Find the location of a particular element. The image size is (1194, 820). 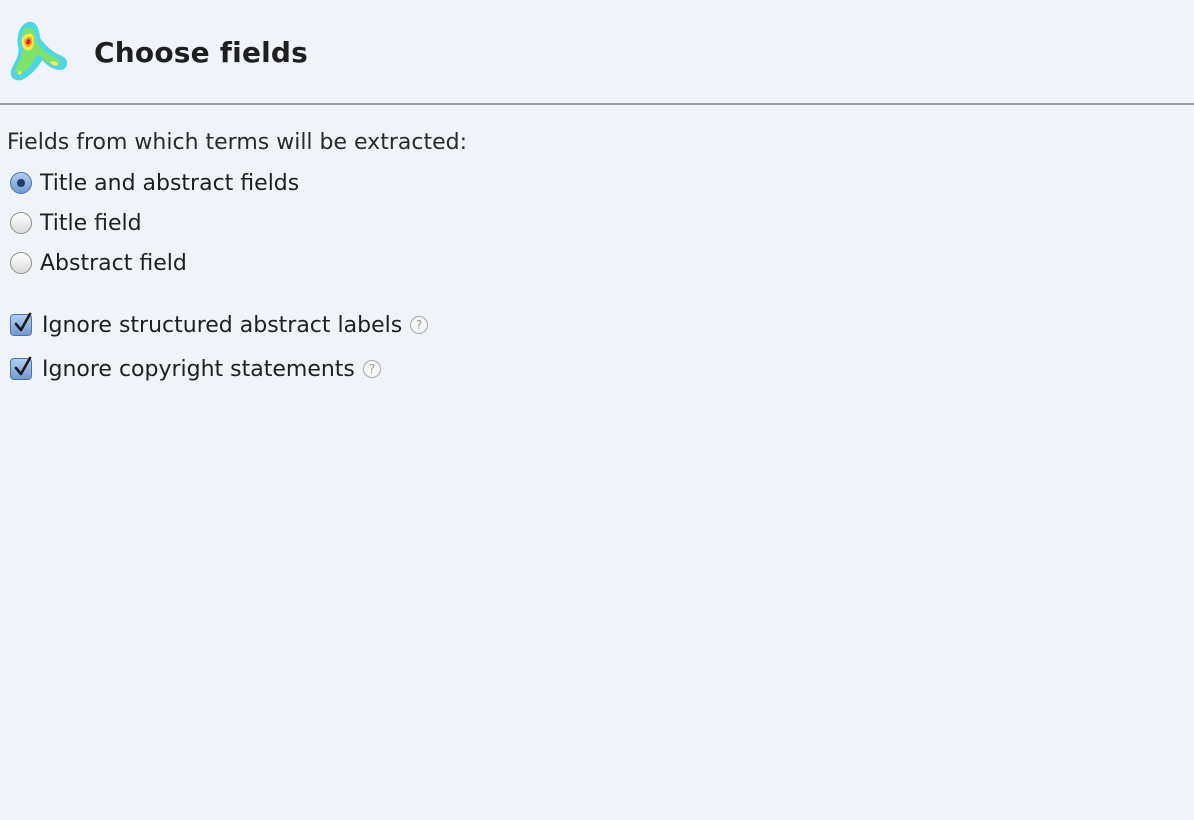

radio-label: Title and abstract fields is located at coordinates (170, 183).